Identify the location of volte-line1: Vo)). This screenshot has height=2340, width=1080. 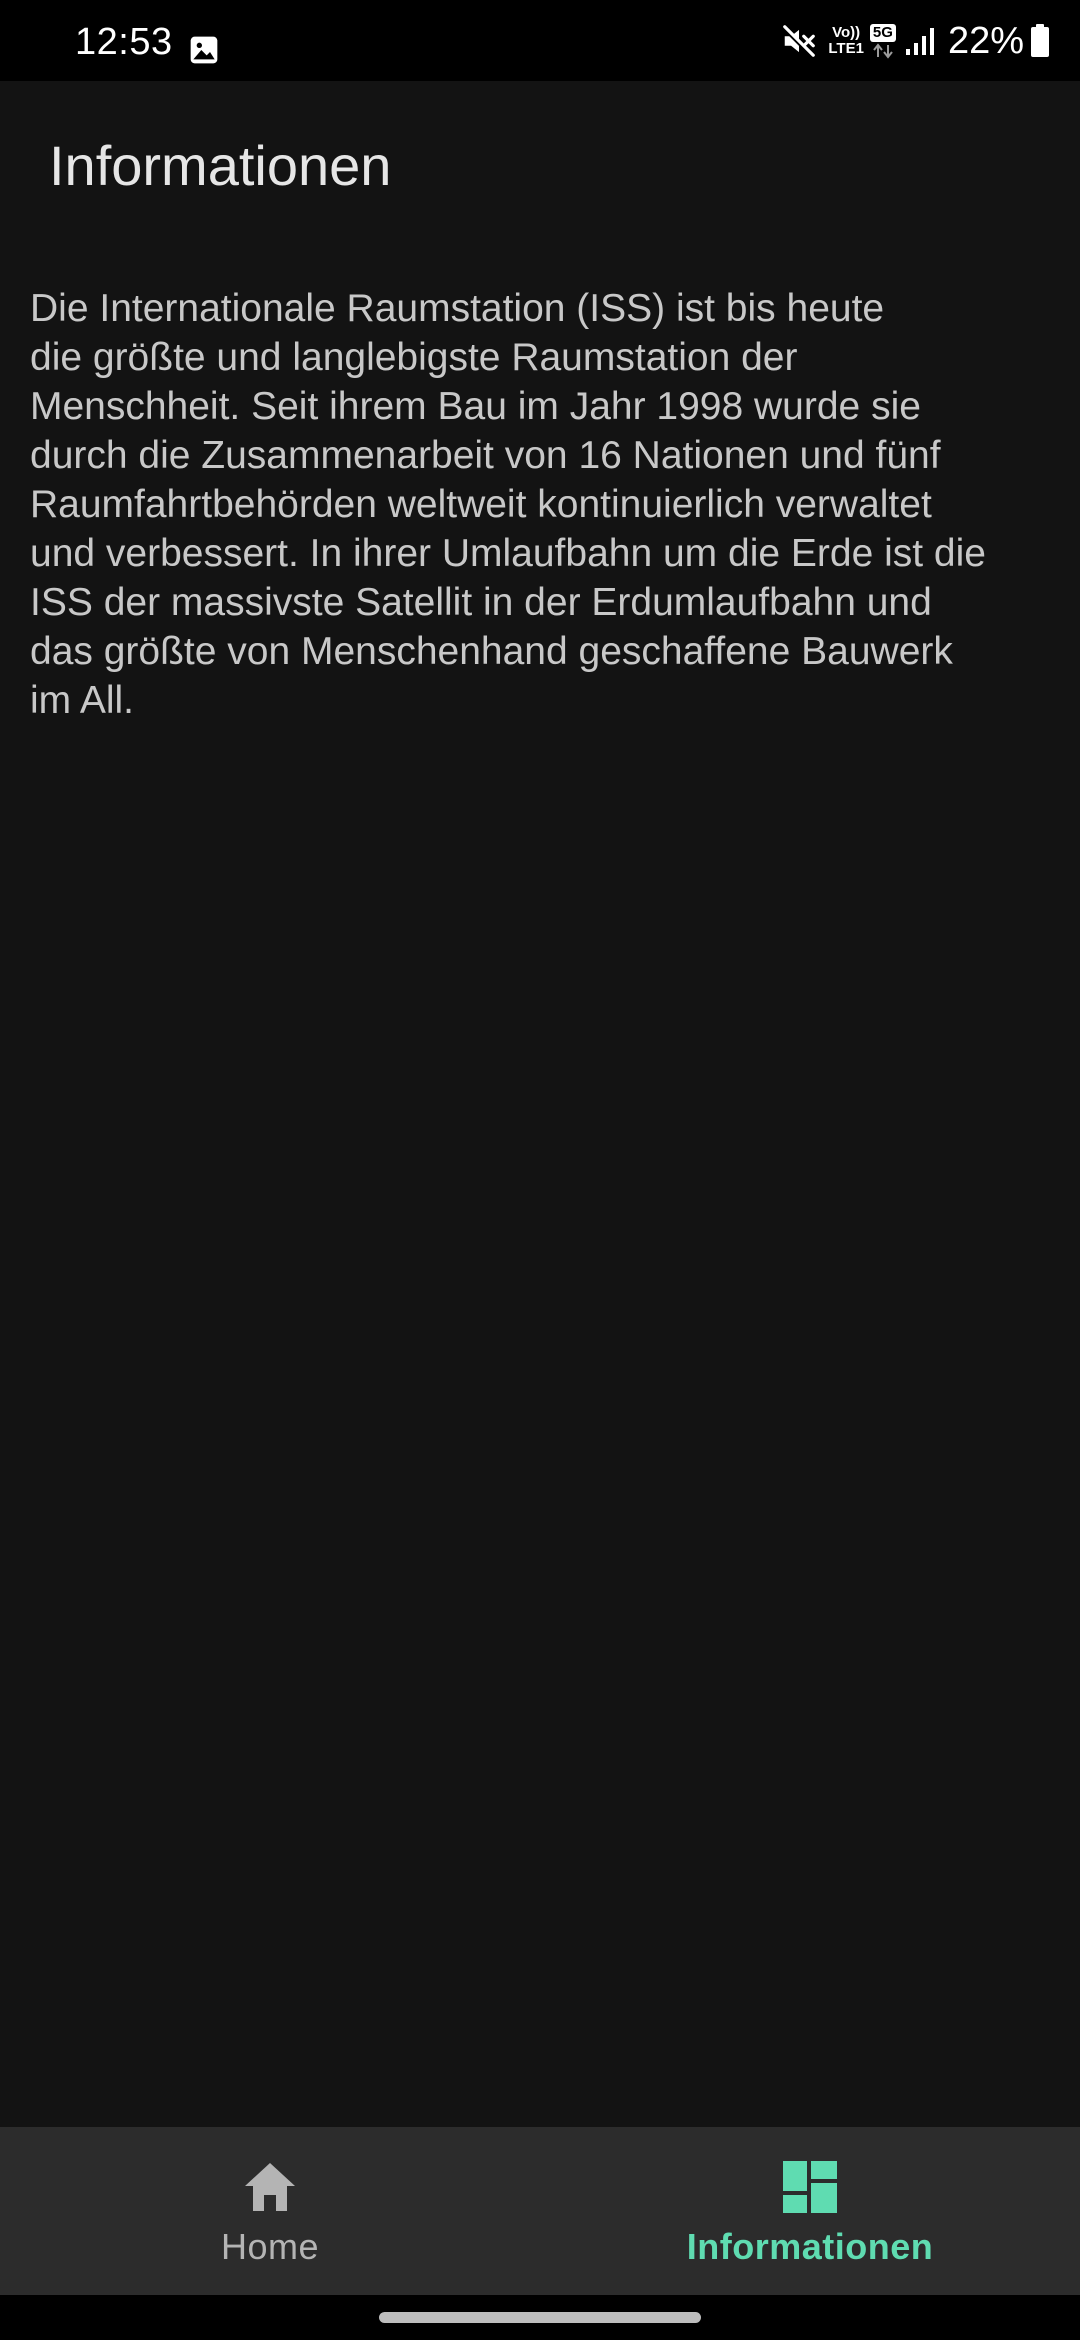
(846, 32).